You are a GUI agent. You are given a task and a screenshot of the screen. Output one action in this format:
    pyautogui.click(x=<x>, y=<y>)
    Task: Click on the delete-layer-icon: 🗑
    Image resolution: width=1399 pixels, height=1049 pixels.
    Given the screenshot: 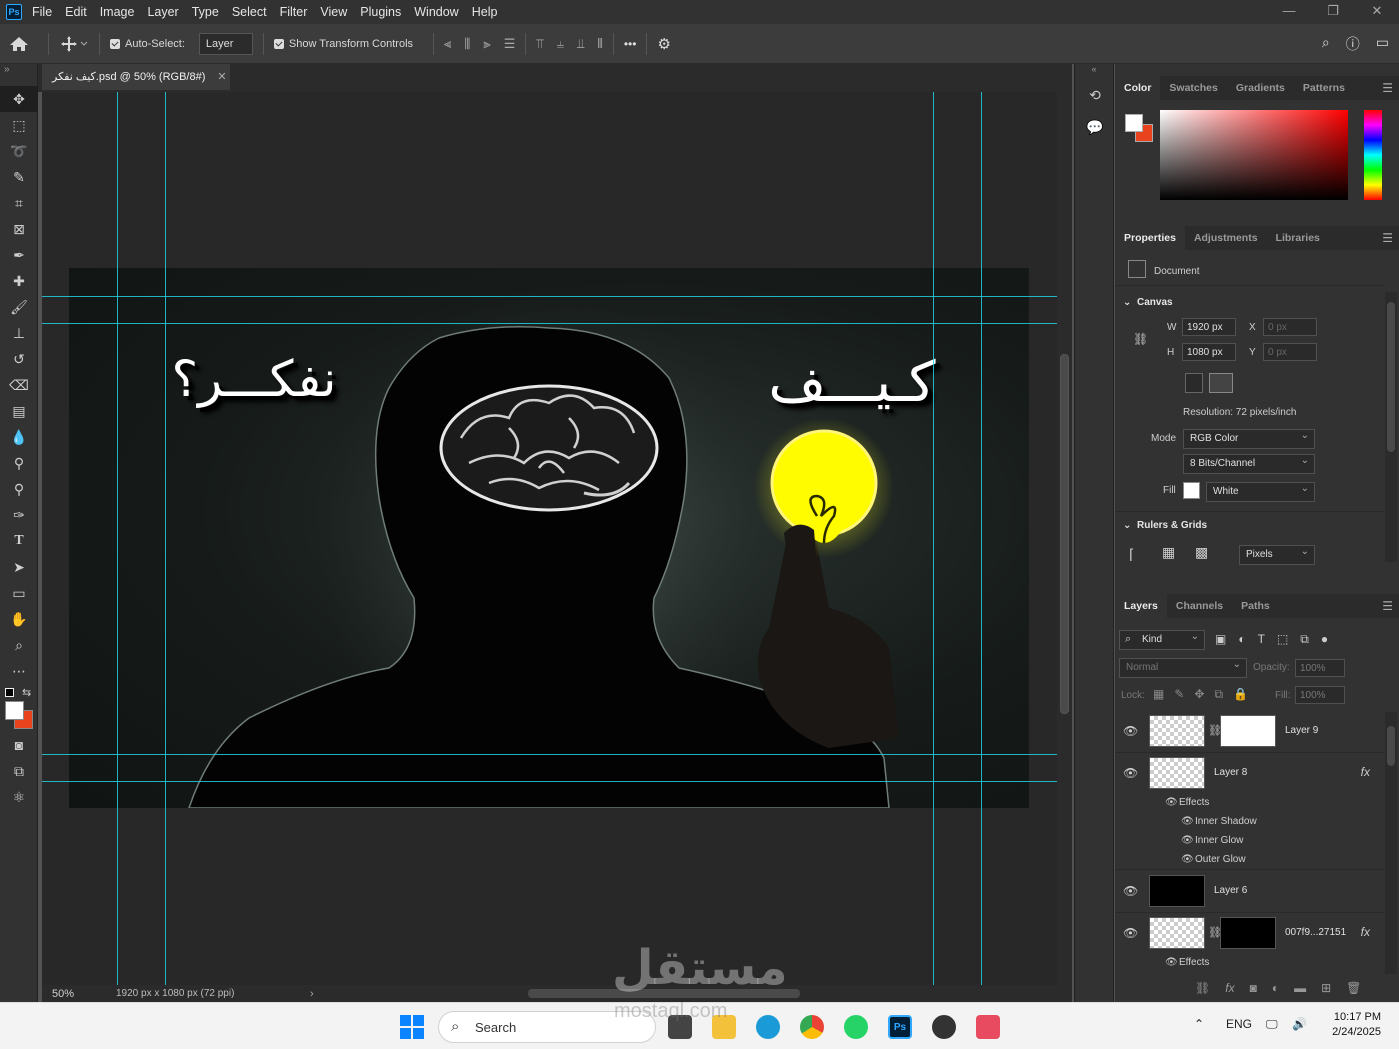 What is the action you would take?
    pyautogui.click(x=1353, y=988)
    